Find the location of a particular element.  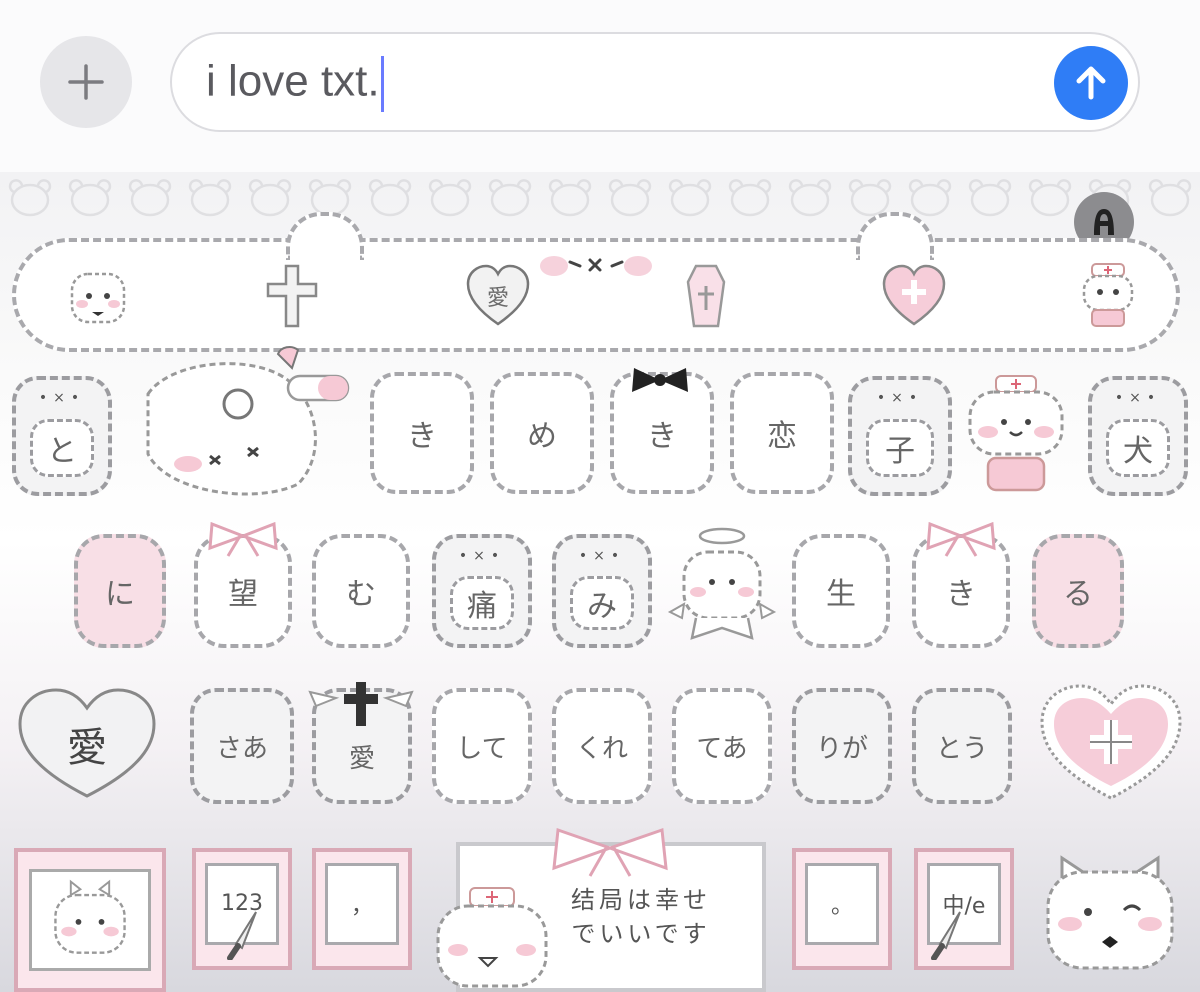

suggestion-nurse-cat-sticker is located at coordinates (1108, 296).